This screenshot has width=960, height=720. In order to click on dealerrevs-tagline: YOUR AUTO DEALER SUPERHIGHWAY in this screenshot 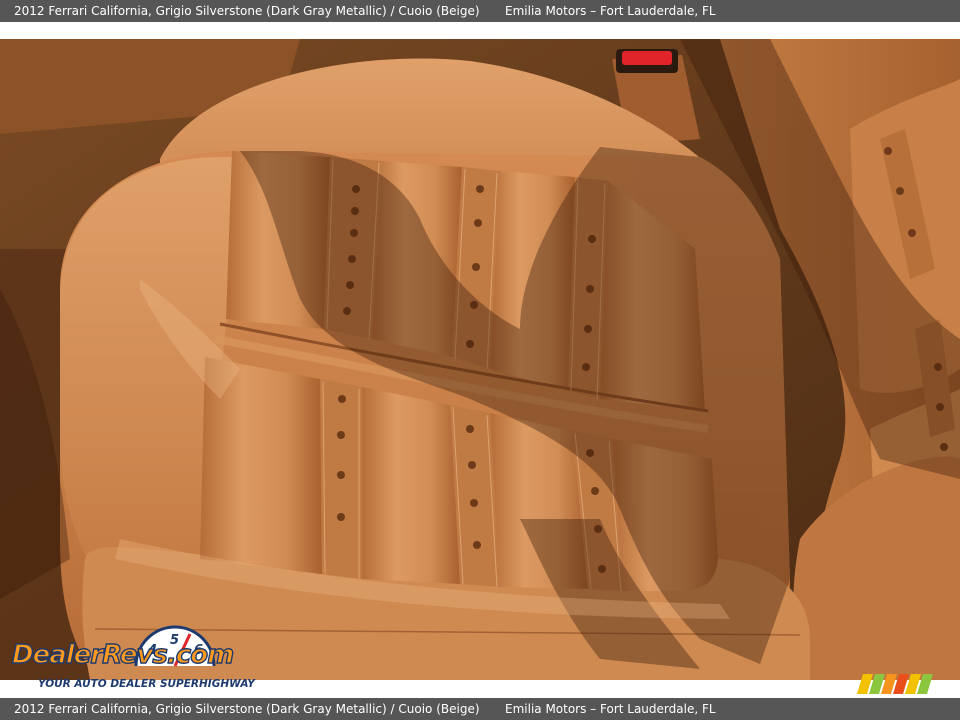, I will do `click(146, 684)`.